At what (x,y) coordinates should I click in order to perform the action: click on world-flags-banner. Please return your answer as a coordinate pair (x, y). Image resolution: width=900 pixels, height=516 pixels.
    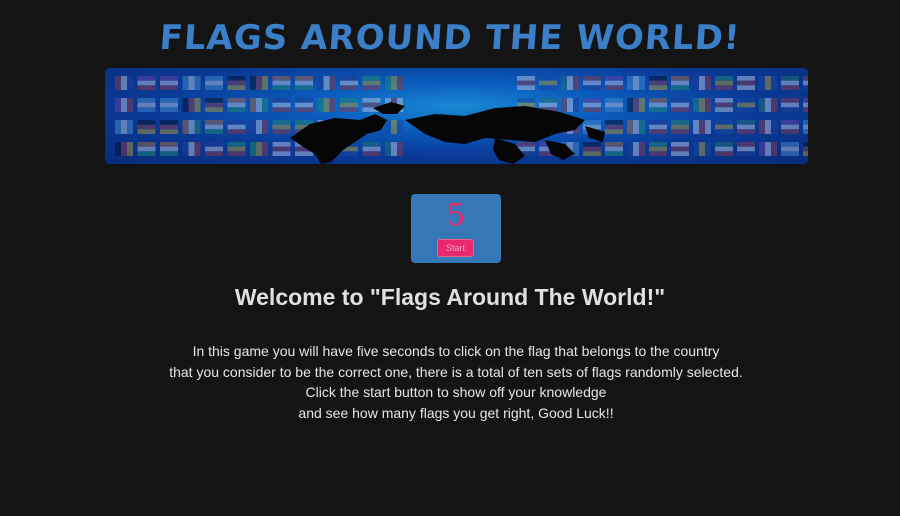
    Looking at the image, I should click on (456, 116).